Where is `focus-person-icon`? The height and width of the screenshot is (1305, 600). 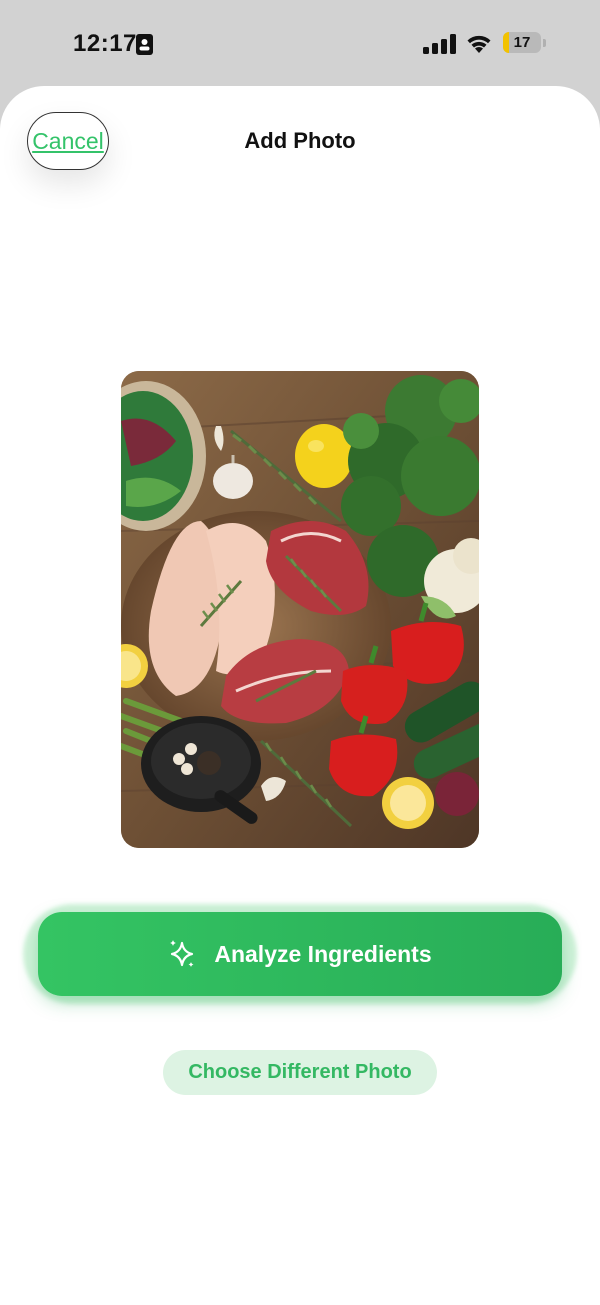 focus-person-icon is located at coordinates (144, 44).